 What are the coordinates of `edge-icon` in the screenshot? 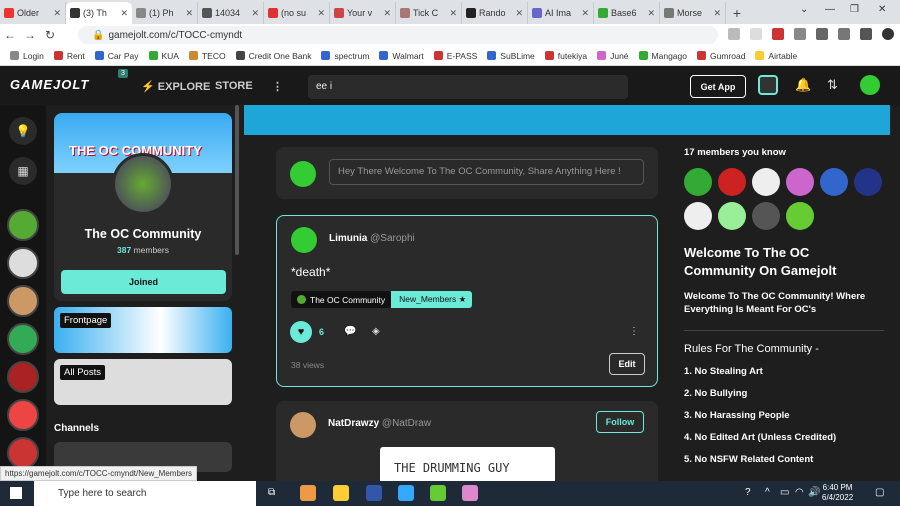 It's located at (406, 493).